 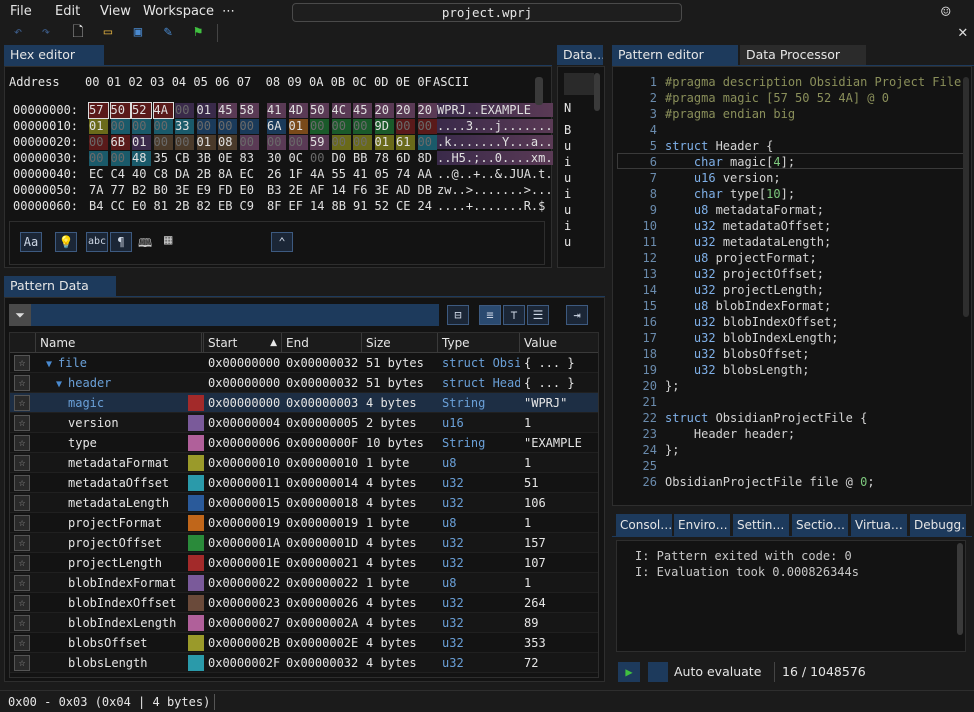 What do you see at coordinates (567, 162) in the screenshot?
I see `inspector-row: i` at bounding box center [567, 162].